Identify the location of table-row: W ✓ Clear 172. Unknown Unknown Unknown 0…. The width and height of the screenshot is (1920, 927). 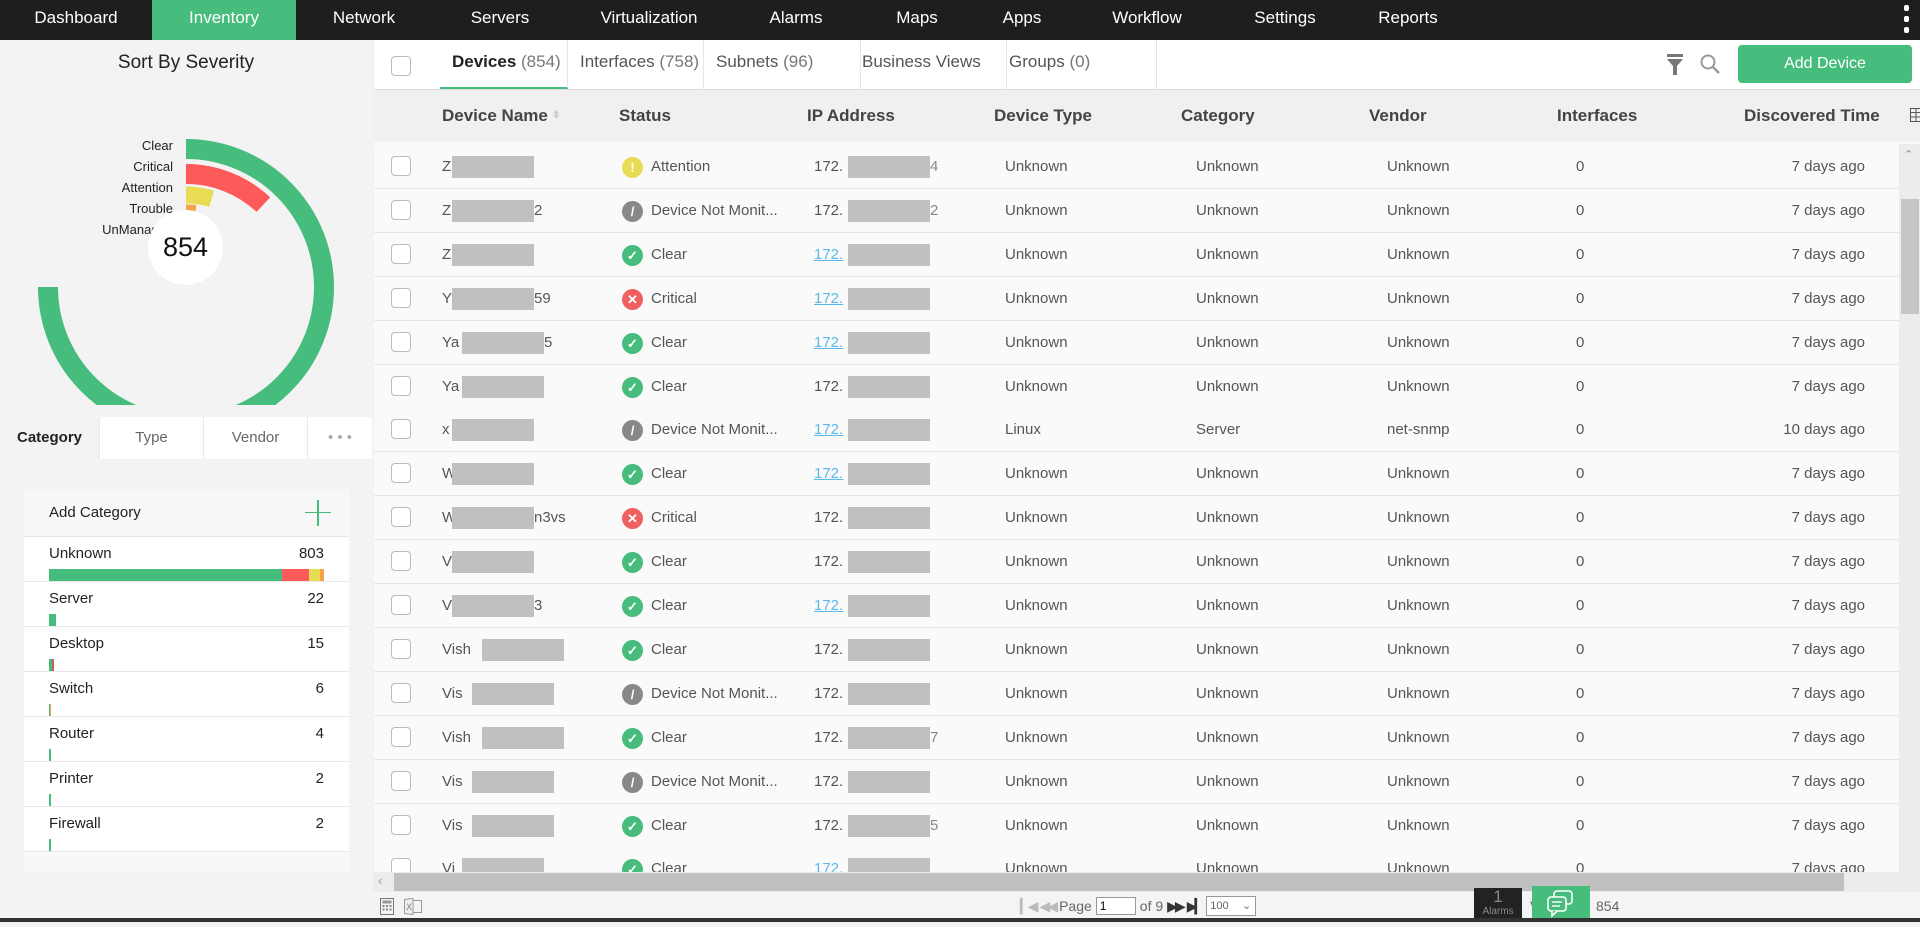
(1136, 474).